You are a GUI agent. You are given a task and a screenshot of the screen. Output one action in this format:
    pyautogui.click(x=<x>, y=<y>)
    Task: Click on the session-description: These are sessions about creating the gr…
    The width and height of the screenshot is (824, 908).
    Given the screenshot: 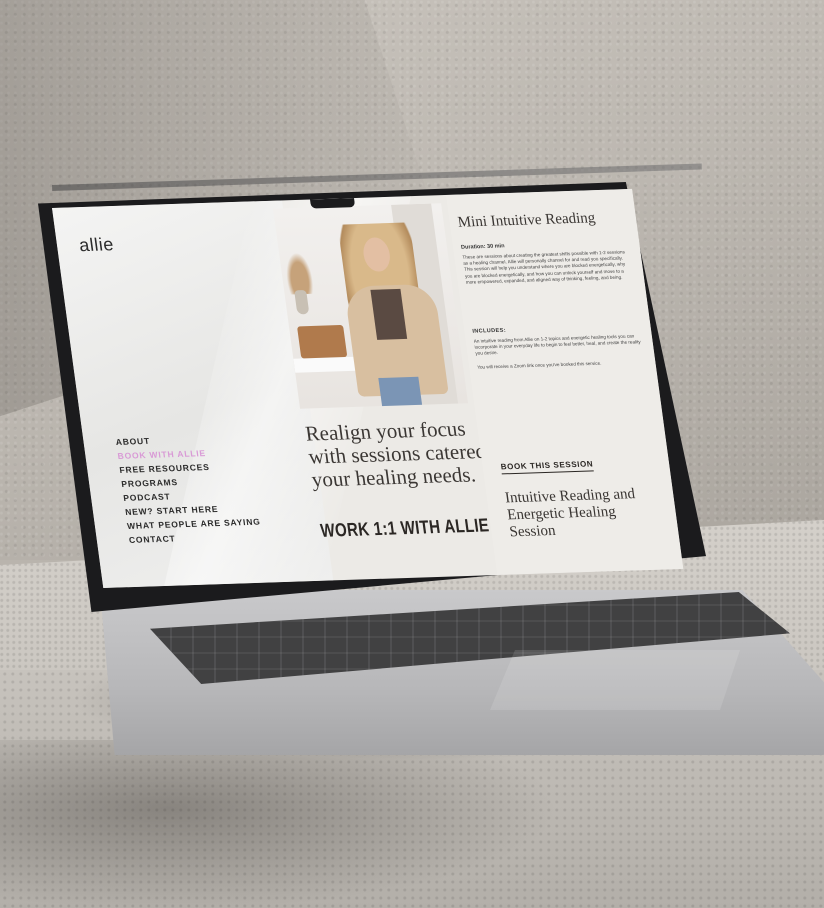 What is the action you would take?
    pyautogui.click(x=544, y=267)
    